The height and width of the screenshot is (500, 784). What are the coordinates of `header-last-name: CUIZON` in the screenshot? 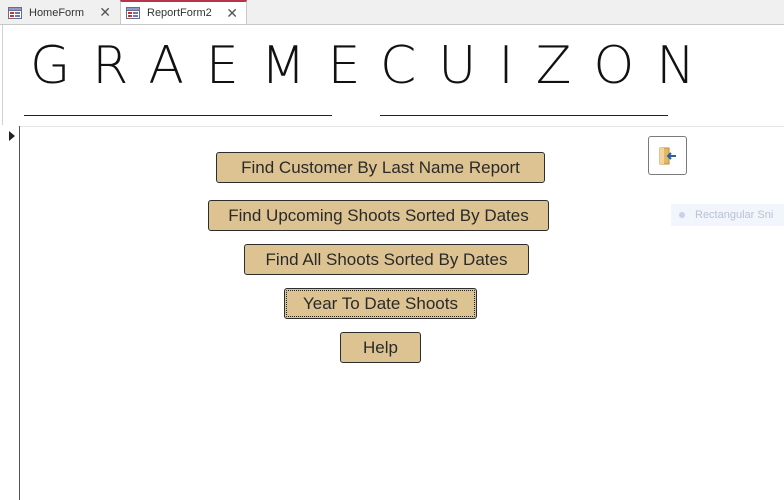 It's located at (549, 66).